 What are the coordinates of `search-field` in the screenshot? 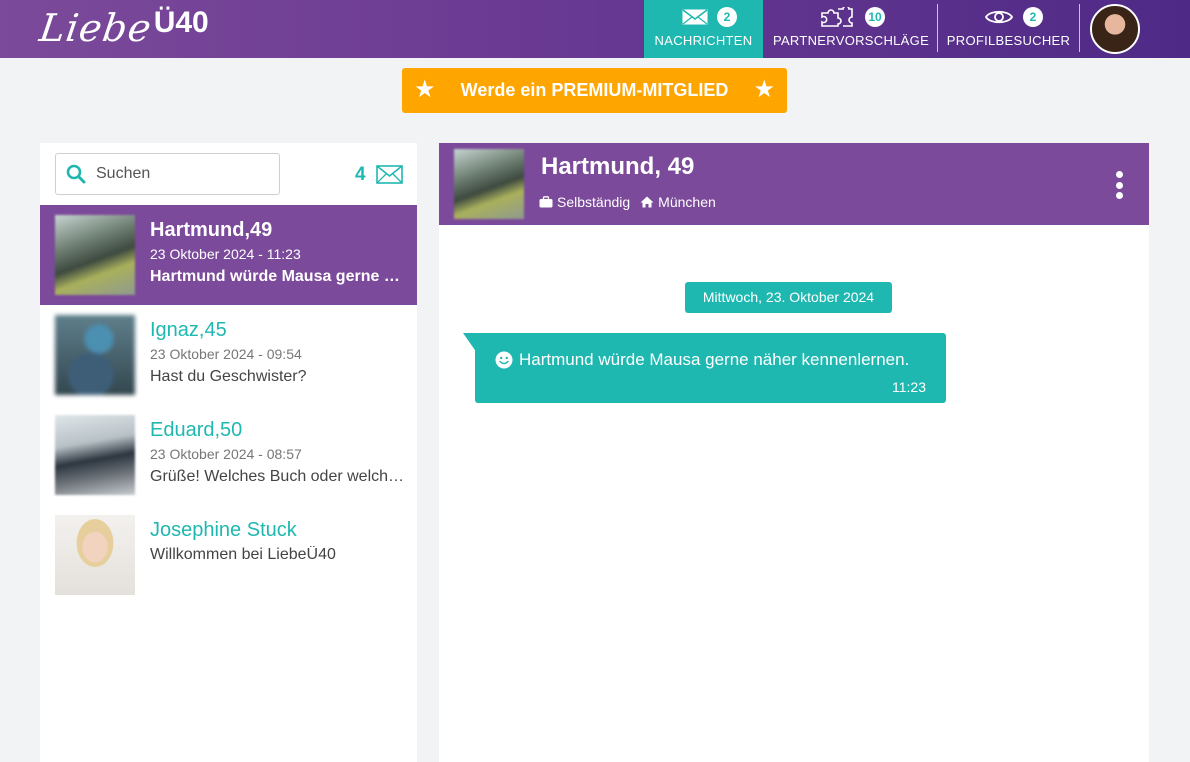 It's located at (167, 174).